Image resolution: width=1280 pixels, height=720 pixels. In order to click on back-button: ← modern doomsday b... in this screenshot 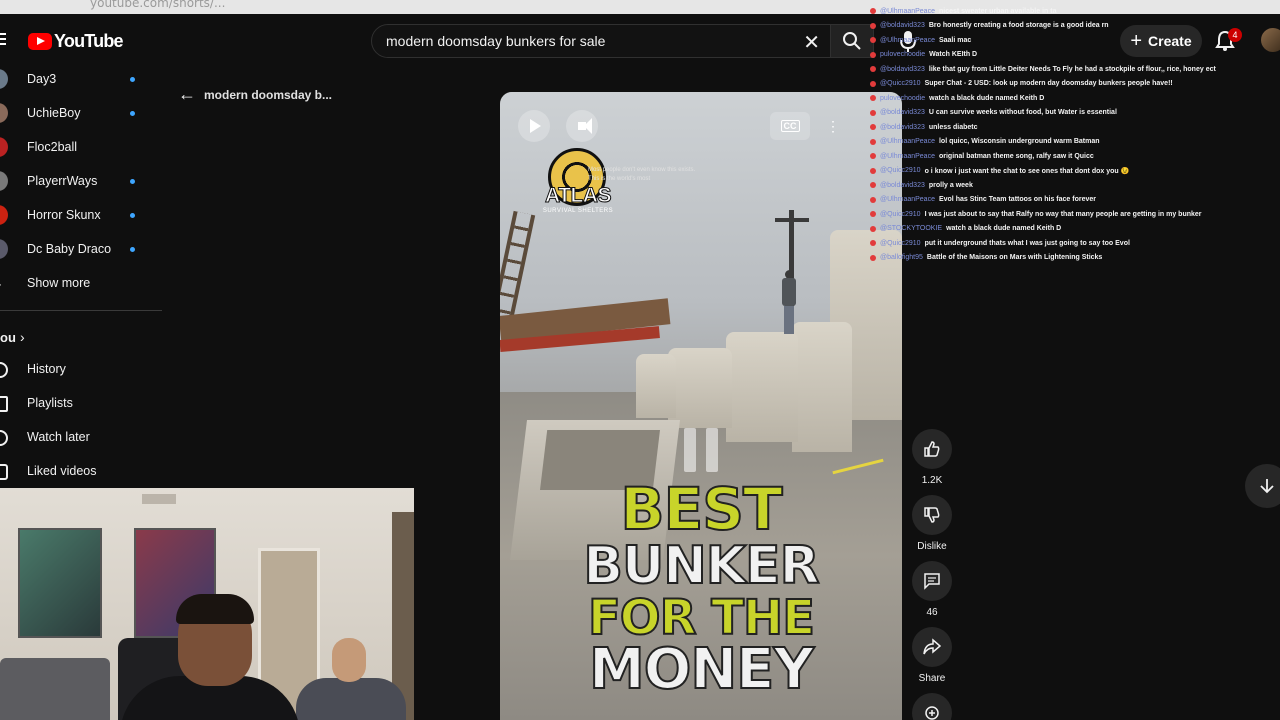, I will do `click(255, 94)`.